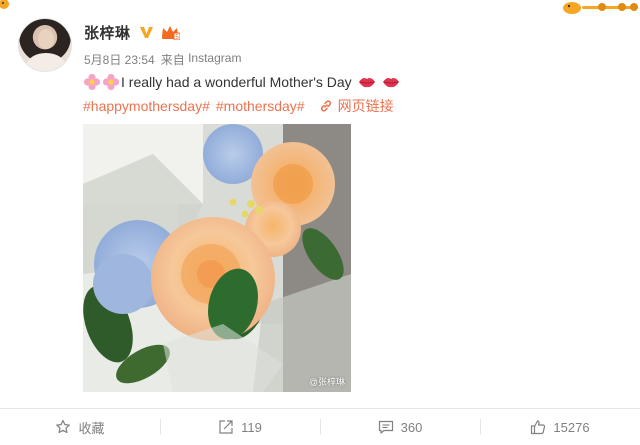 This screenshot has height=445, width=640. Describe the element at coordinates (63, 427) in the screenshot. I see `star-icon` at that location.